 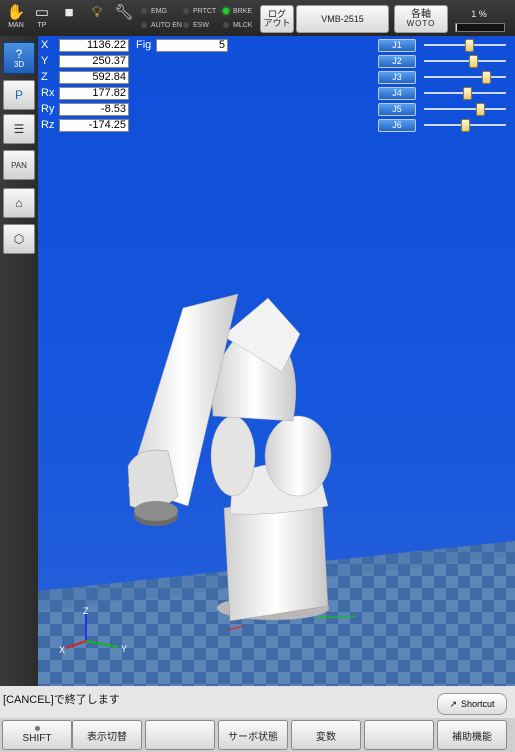 What do you see at coordinates (107, 735) in the screenshot?
I see `display-switch-key: 表示切替` at bounding box center [107, 735].